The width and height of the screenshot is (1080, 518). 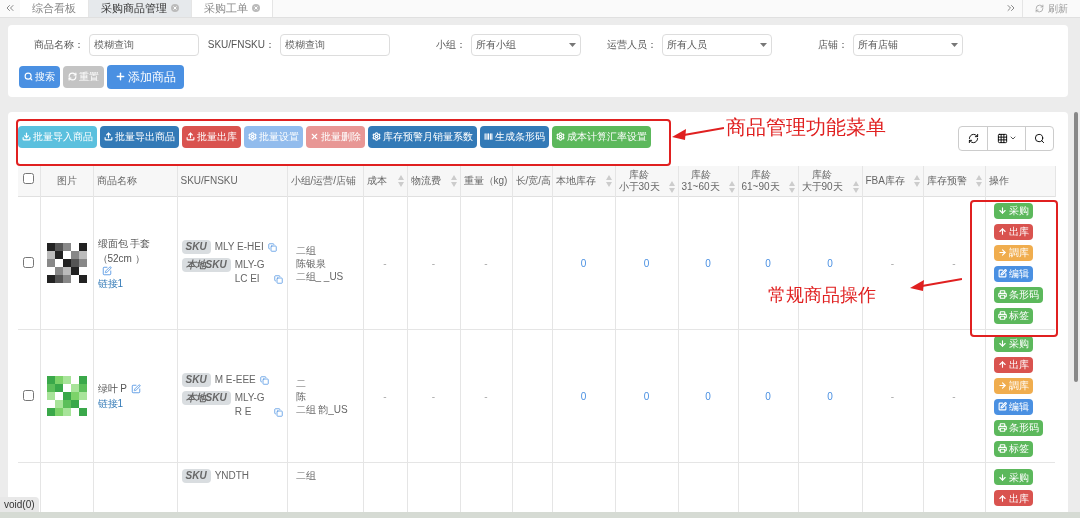 What do you see at coordinates (29, 179) in the screenshot?
I see `select-all-checkbox` at bounding box center [29, 179].